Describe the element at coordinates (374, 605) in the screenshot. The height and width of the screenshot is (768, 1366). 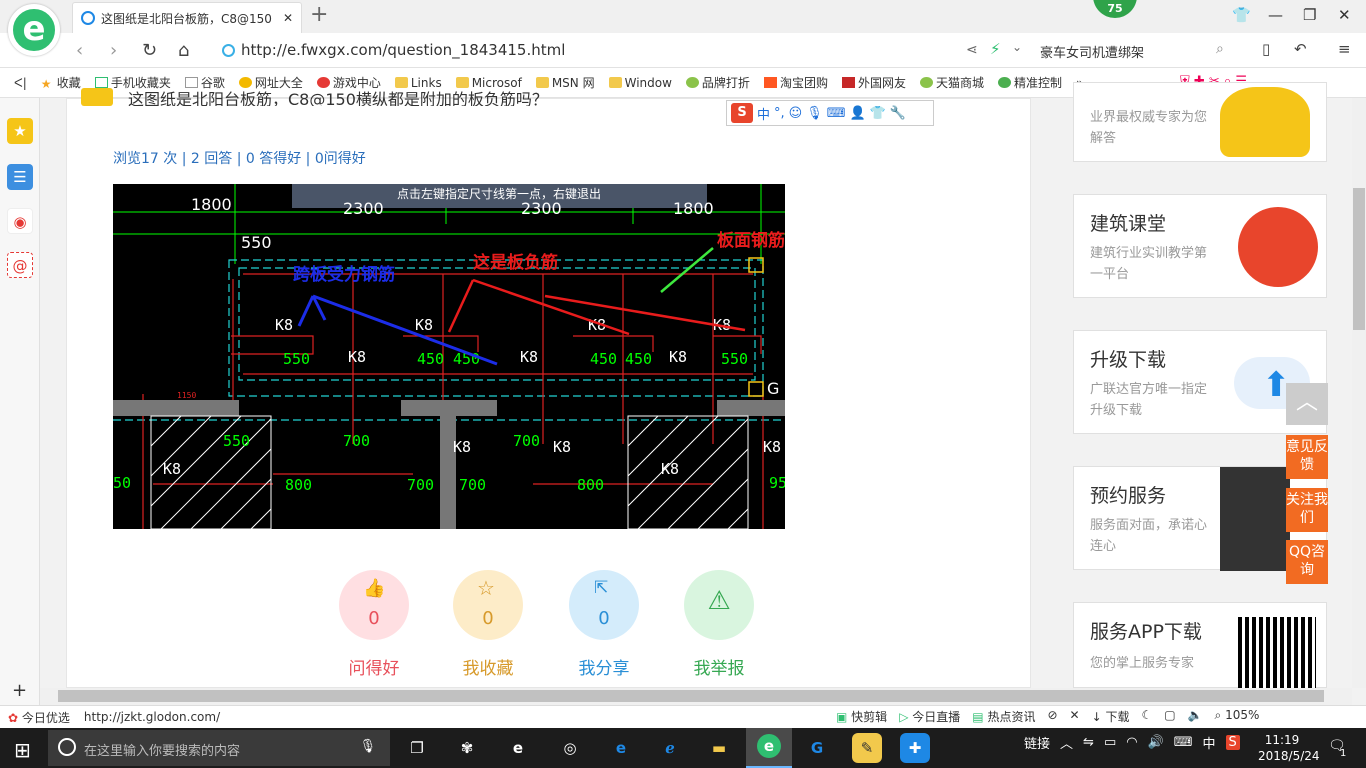
I see `like-button: 👍 0` at that location.